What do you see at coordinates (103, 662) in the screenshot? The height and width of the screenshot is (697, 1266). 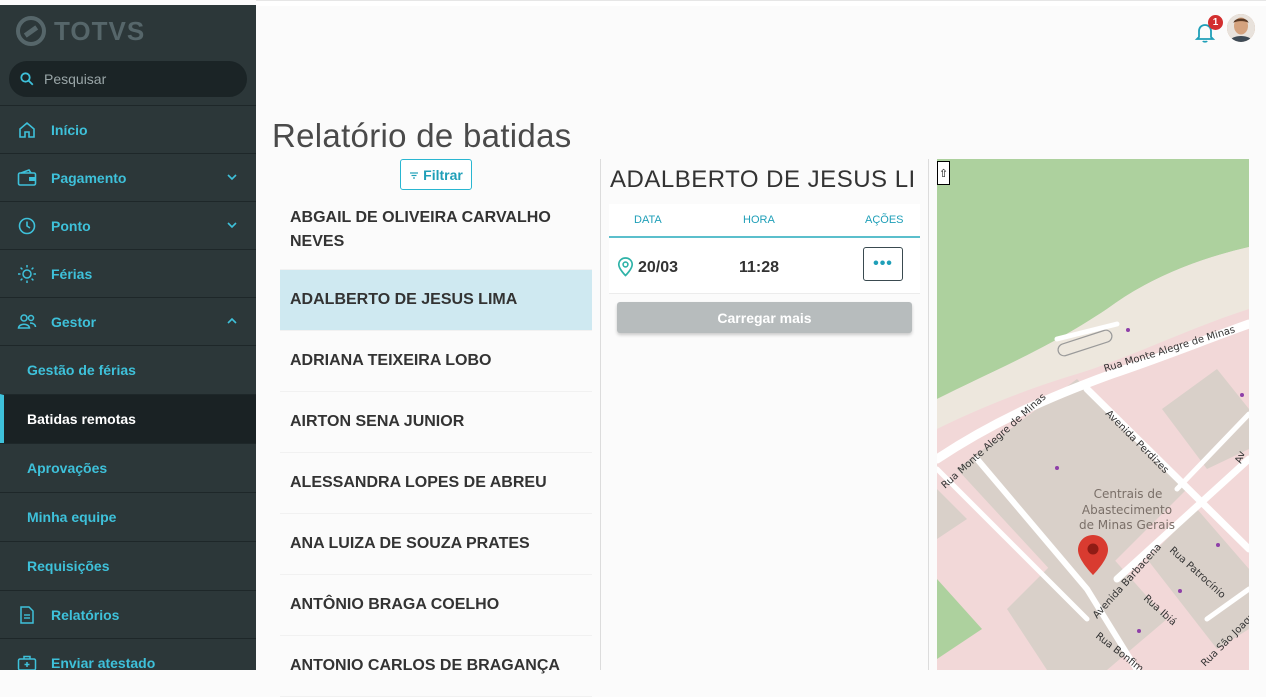 I see `sidebar-item-label: Enviar atestado` at bounding box center [103, 662].